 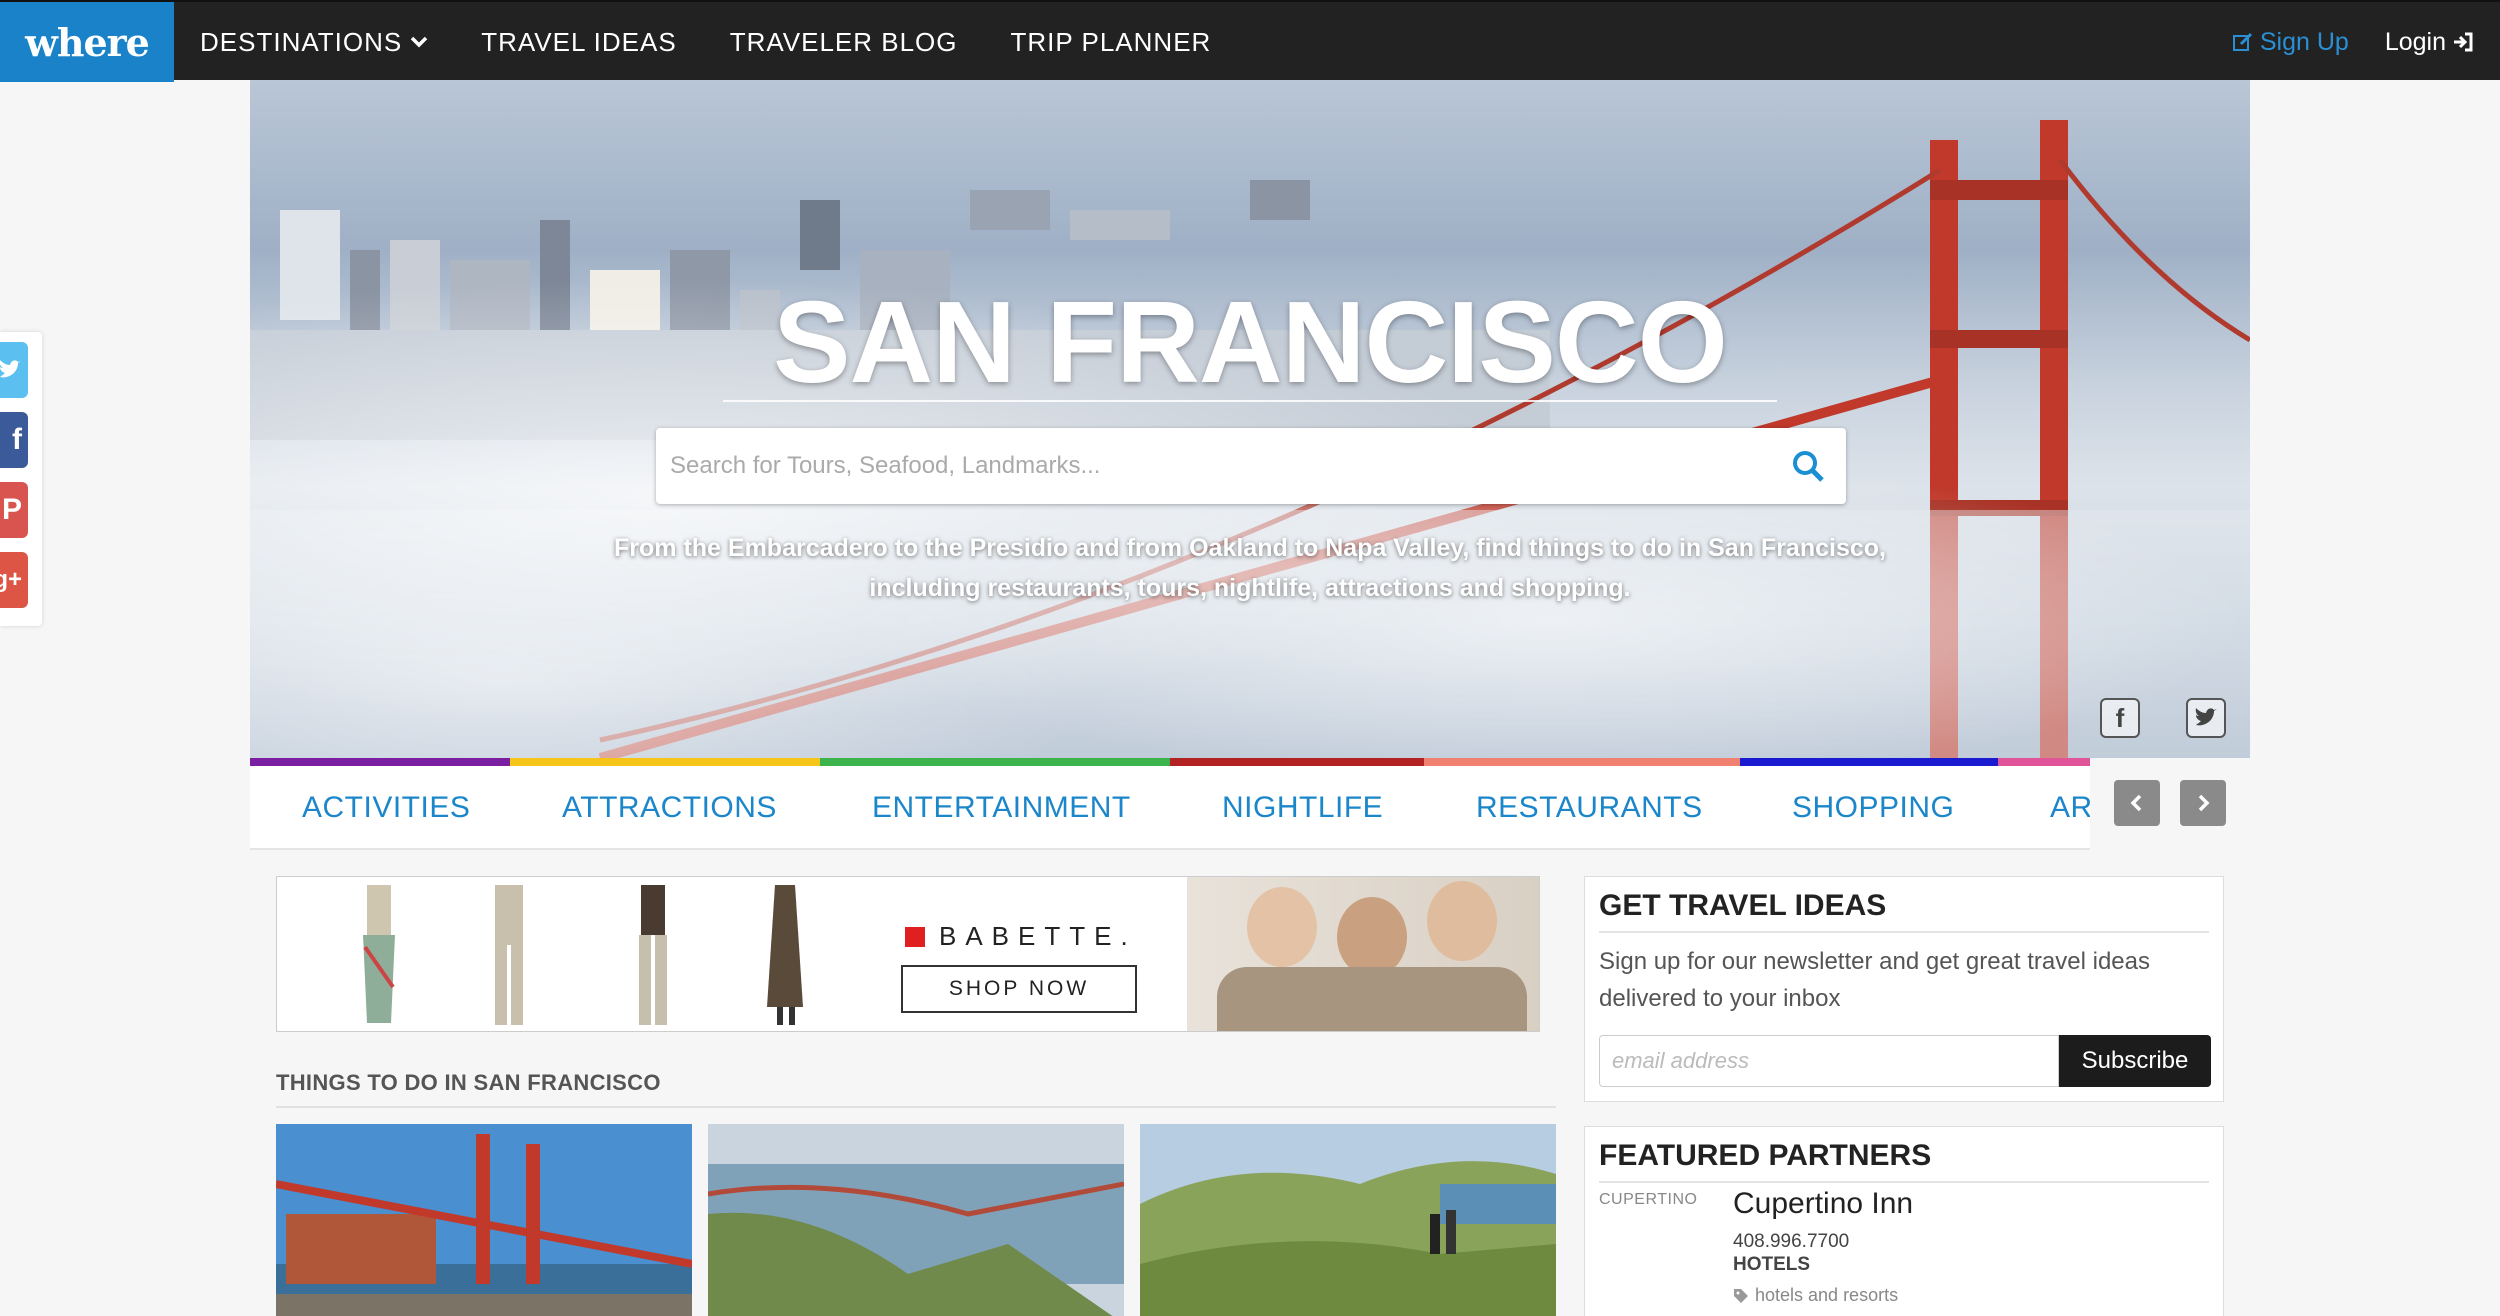 I want to click on things-divider, so click(x=916, y=1107).